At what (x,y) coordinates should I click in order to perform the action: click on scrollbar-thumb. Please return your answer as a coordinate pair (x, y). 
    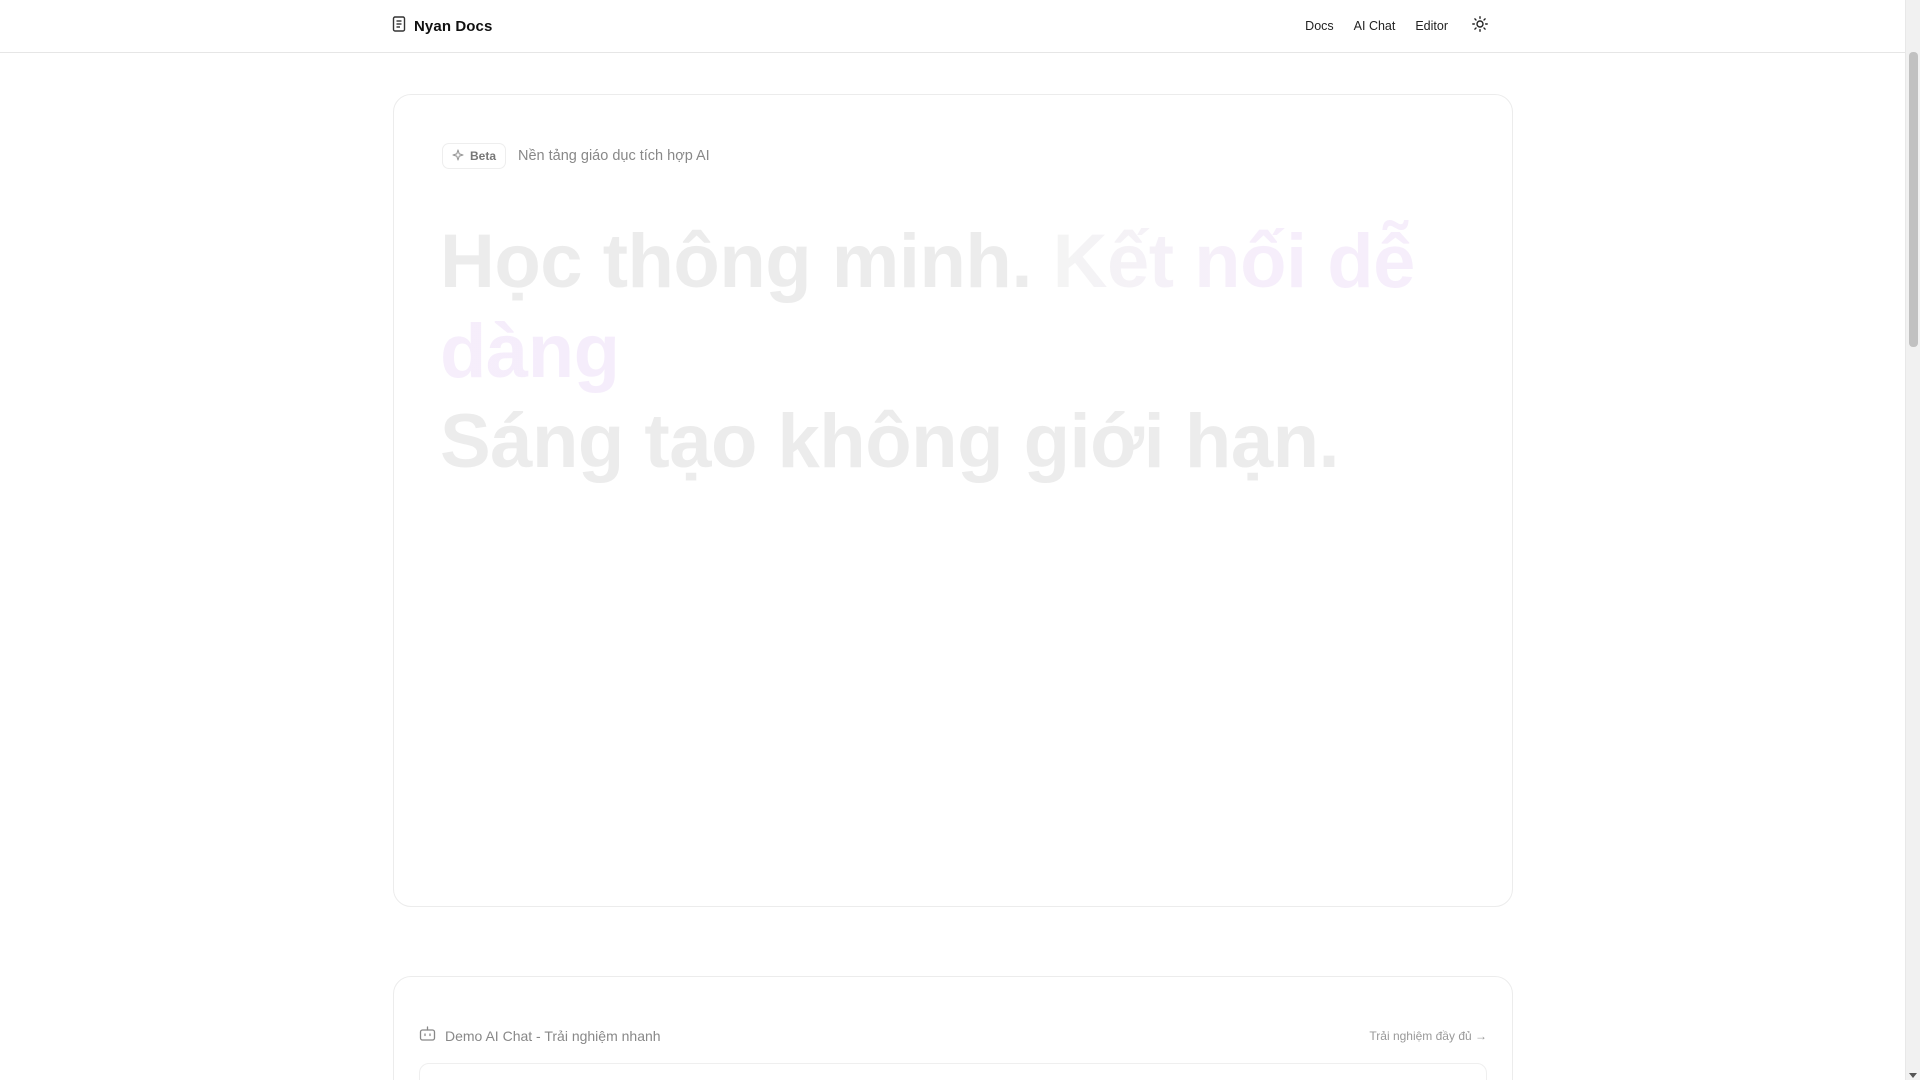
    Looking at the image, I should click on (1913, 199).